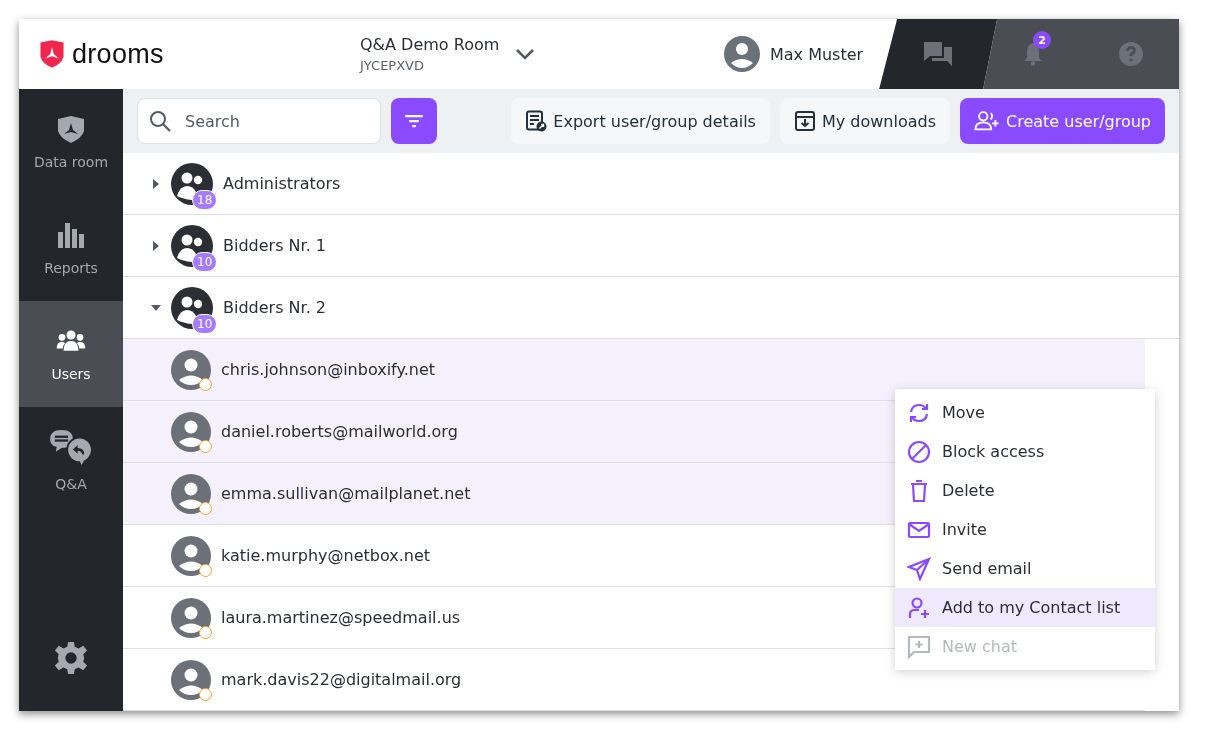 The height and width of the screenshot is (749, 1215). What do you see at coordinates (392, 65) in the screenshot?
I see `room-code: JYCEPXVD` at bounding box center [392, 65].